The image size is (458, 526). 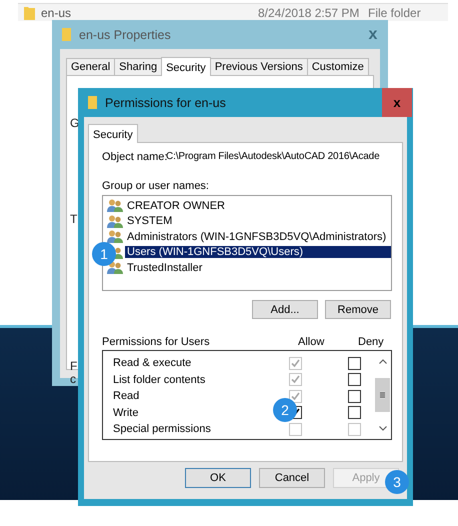 I want to click on object-name-label: Object name:, so click(x=134, y=158).